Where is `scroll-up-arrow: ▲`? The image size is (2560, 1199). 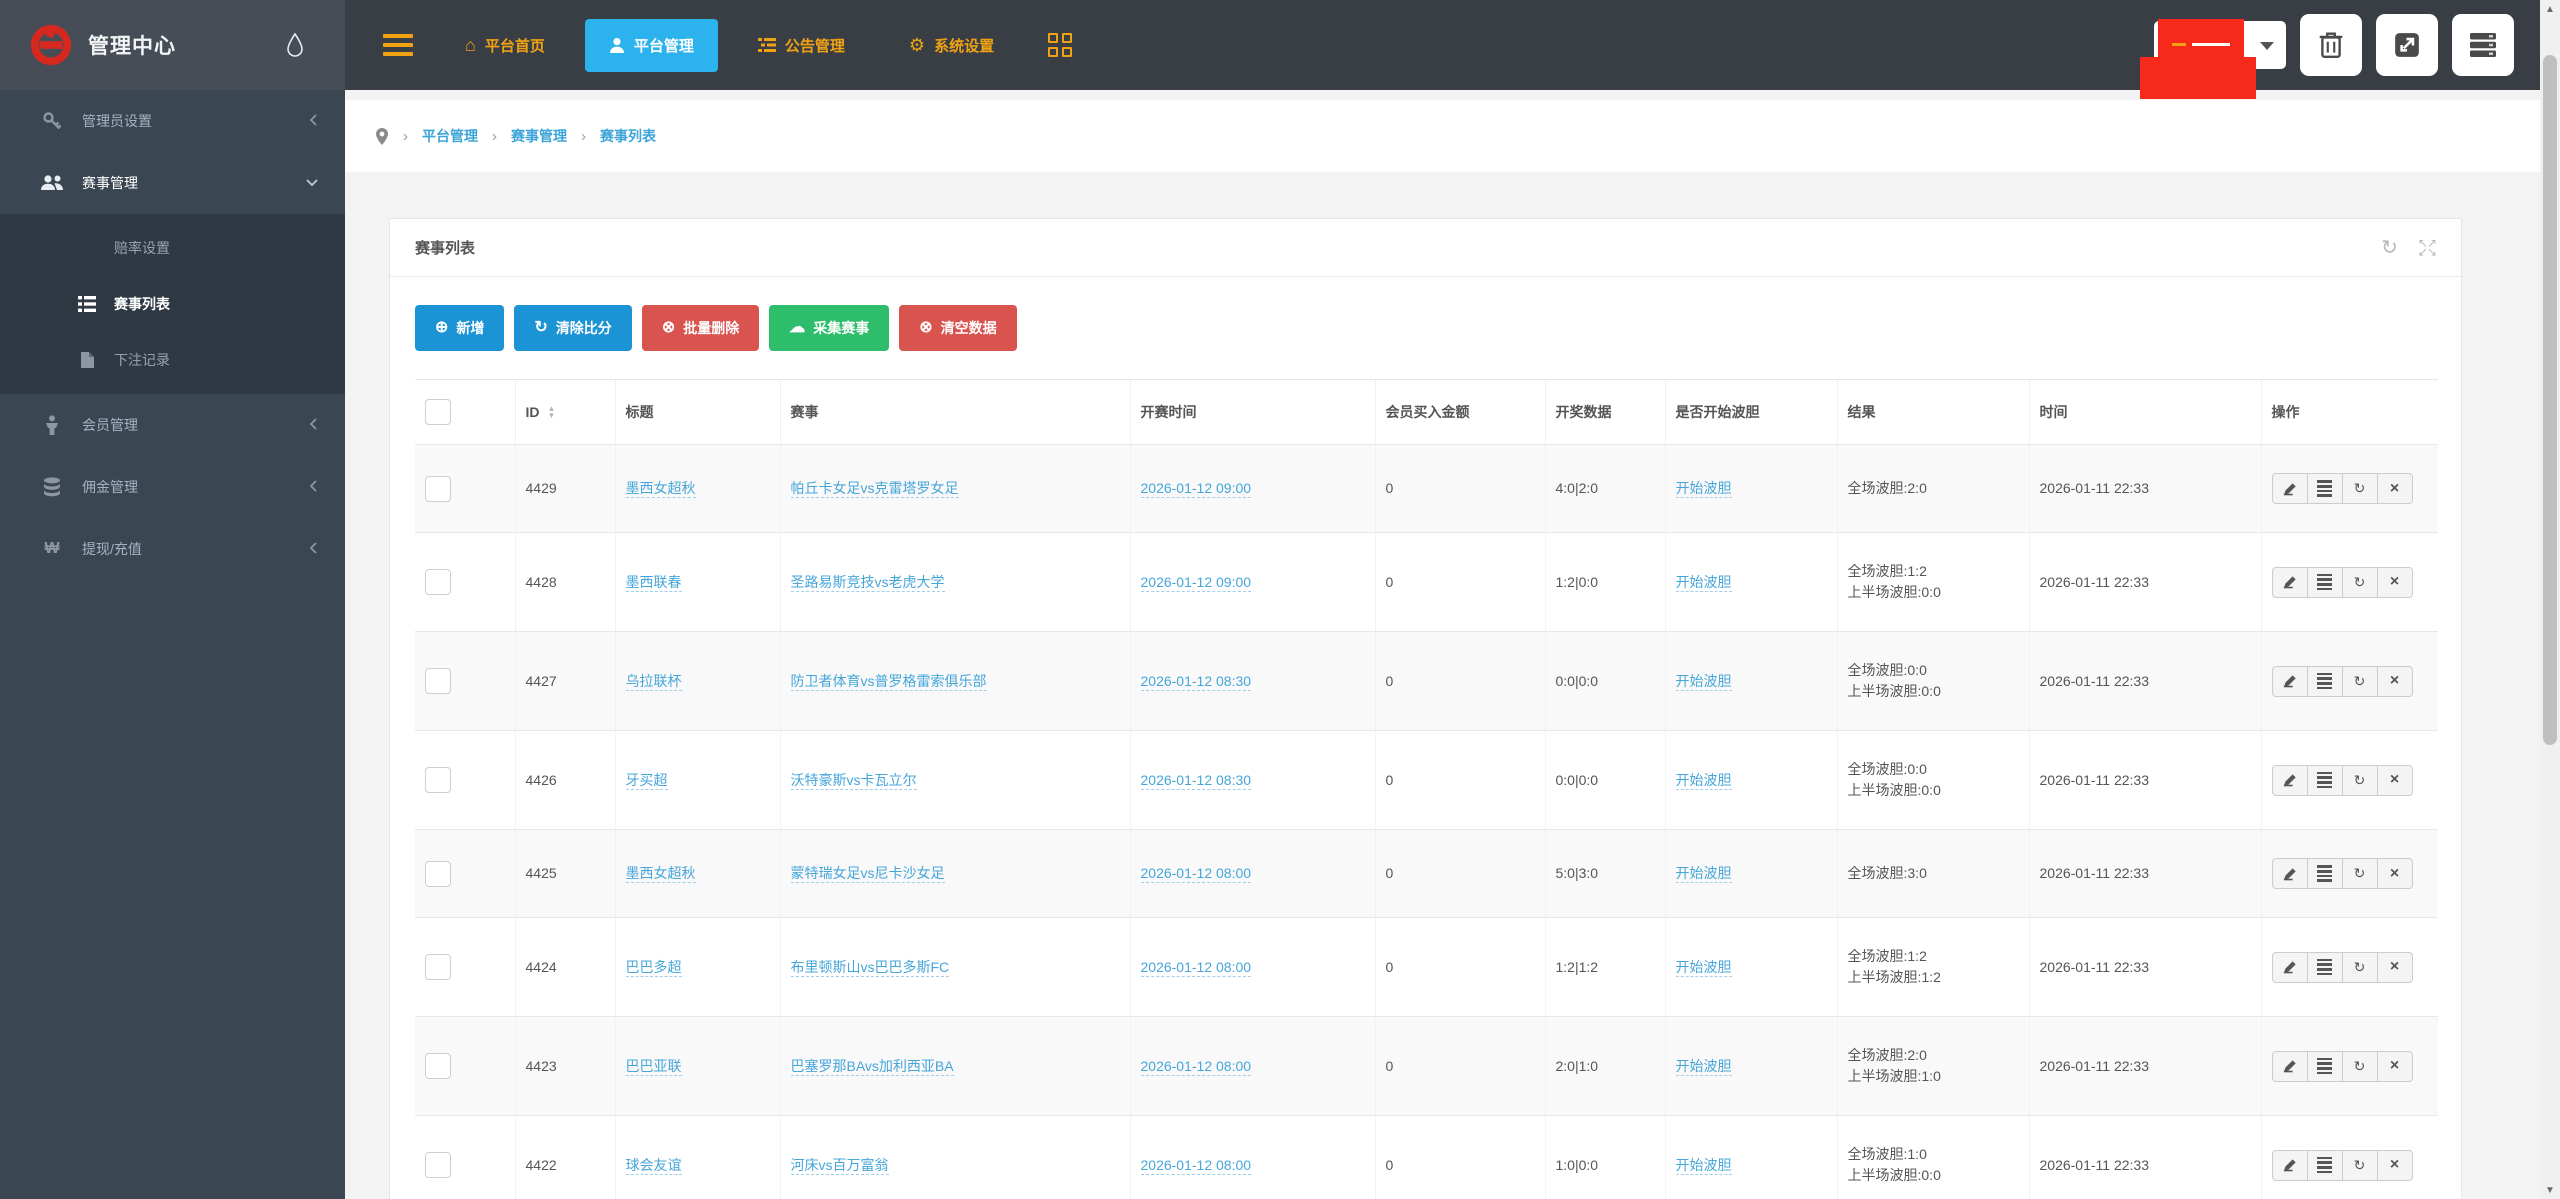 scroll-up-arrow: ▲ is located at coordinates (2550, 9).